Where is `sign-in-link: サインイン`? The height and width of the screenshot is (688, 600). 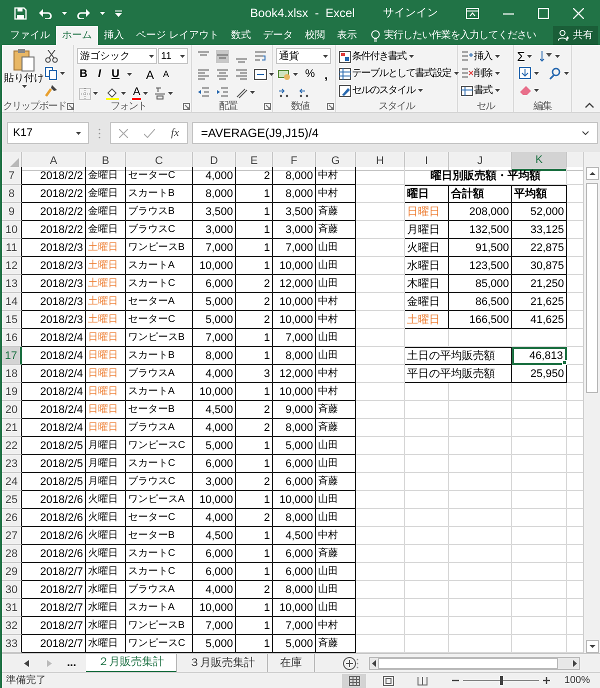 sign-in-link: サインイン is located at coordinates (410, 13).